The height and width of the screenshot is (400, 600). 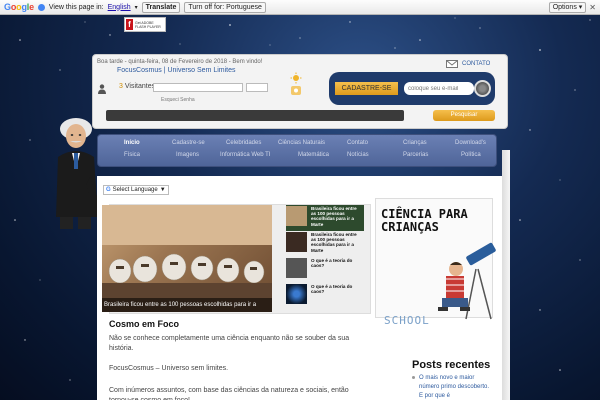 What do you see at coordinates (144, 324) in the screenshot?
I see `section-heading: Cosmo em Foco` at bounding box center [144, 324].